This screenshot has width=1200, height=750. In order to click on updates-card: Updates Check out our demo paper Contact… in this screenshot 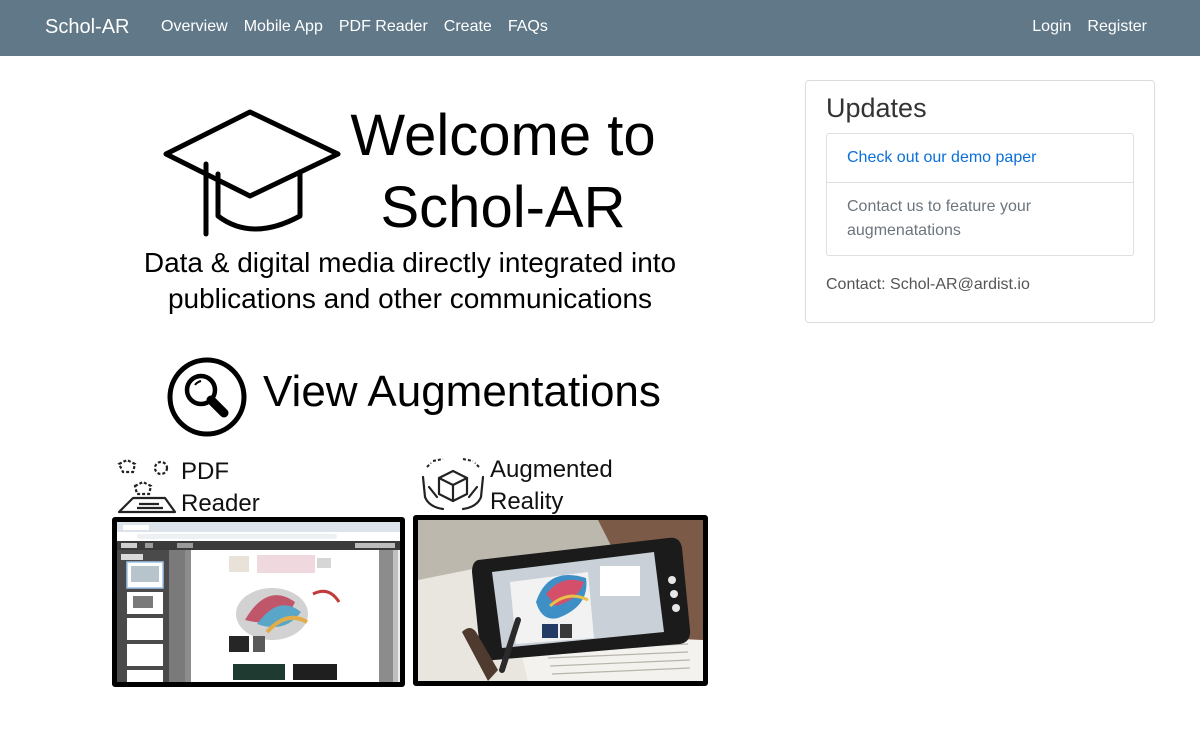, I will do `click(980, 201)`.